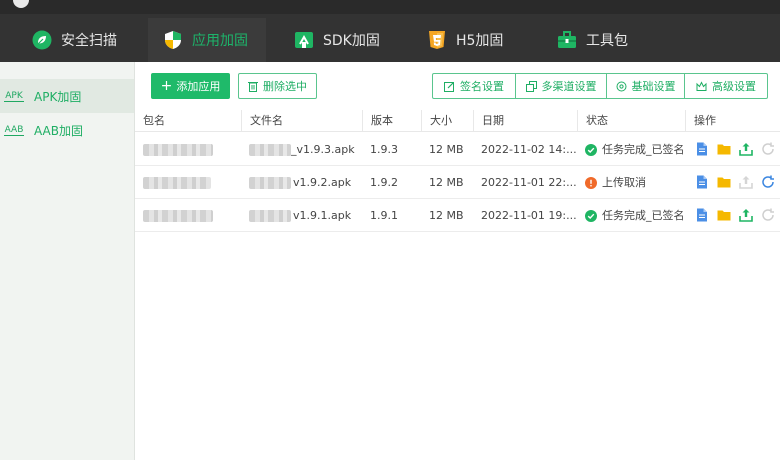 The image size is (780, 460). Describe the element at coordinates (607, 41) in the screenshot. I see `tab-label: 工具包` at that location.